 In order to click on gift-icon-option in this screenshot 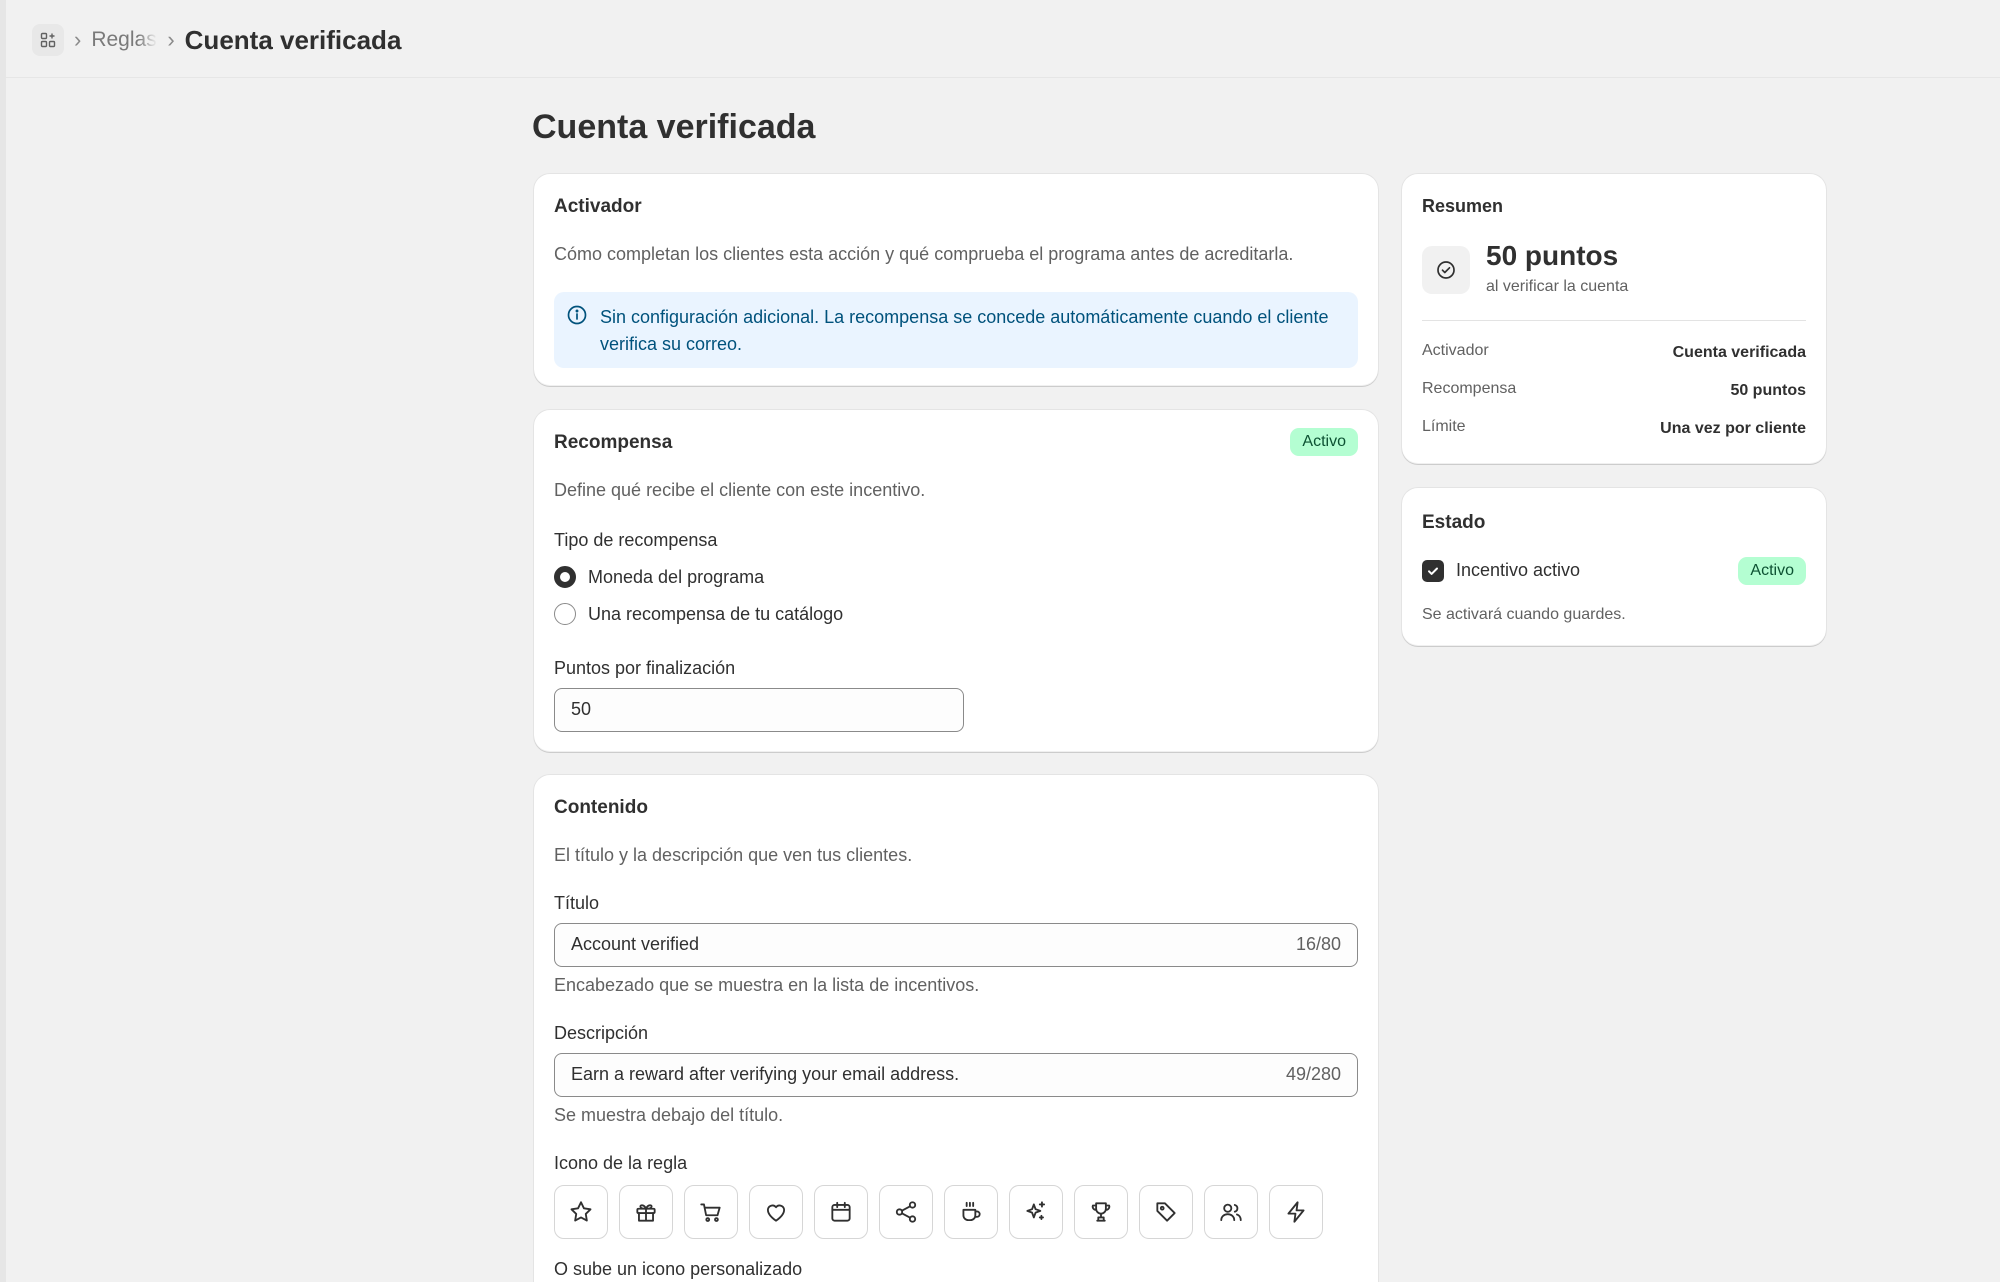, I will do `click(646, 1212)`.